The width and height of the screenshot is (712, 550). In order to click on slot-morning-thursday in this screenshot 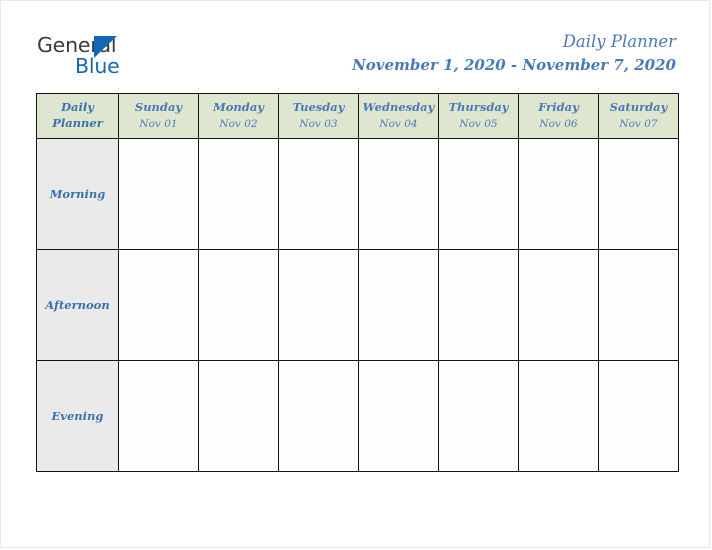, I will do `click(478, 194)`.